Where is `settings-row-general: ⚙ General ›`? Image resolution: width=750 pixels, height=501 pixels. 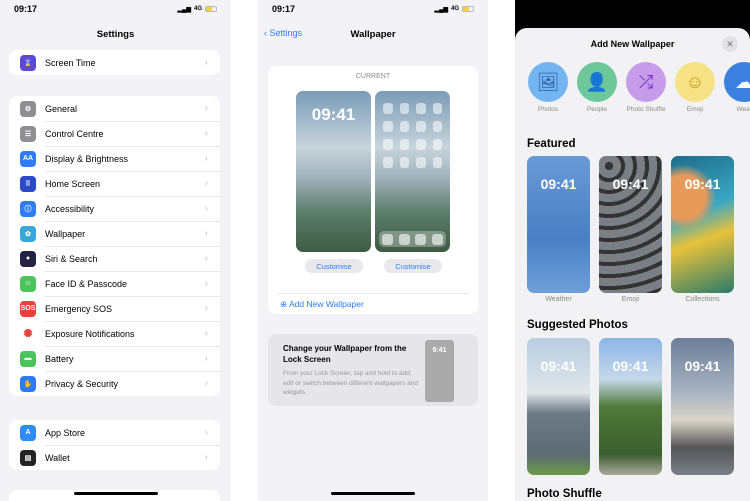 settings-row-general: ⚙ General › is located at coordinates (114, 108).